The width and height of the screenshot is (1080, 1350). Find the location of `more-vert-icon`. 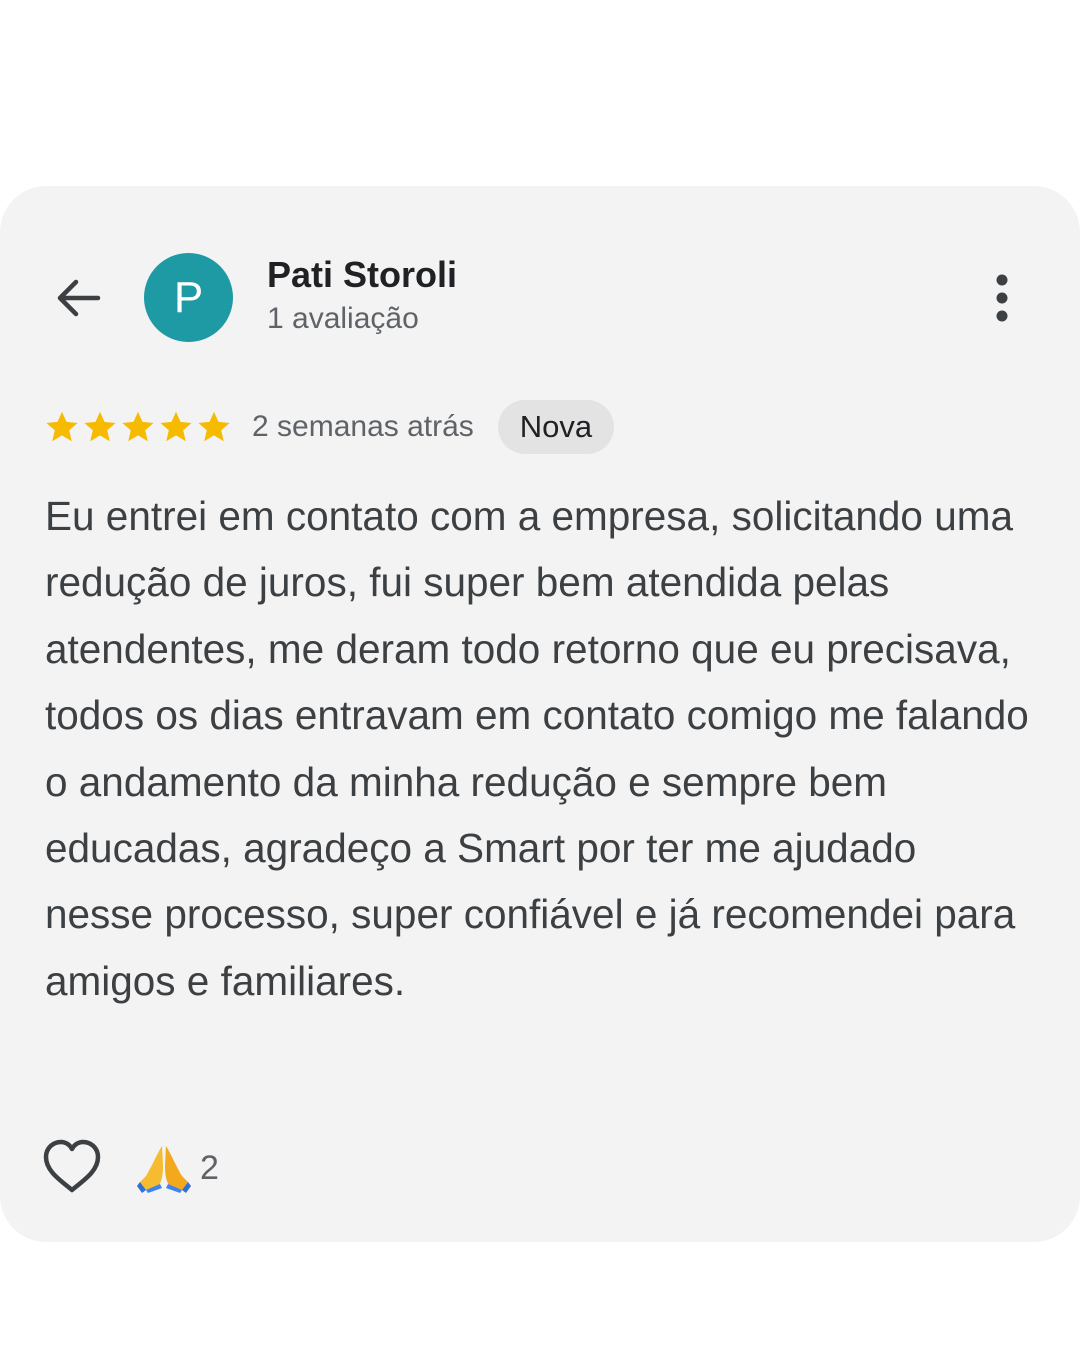

more-vert-icon is located at coordinates (1002, 298).